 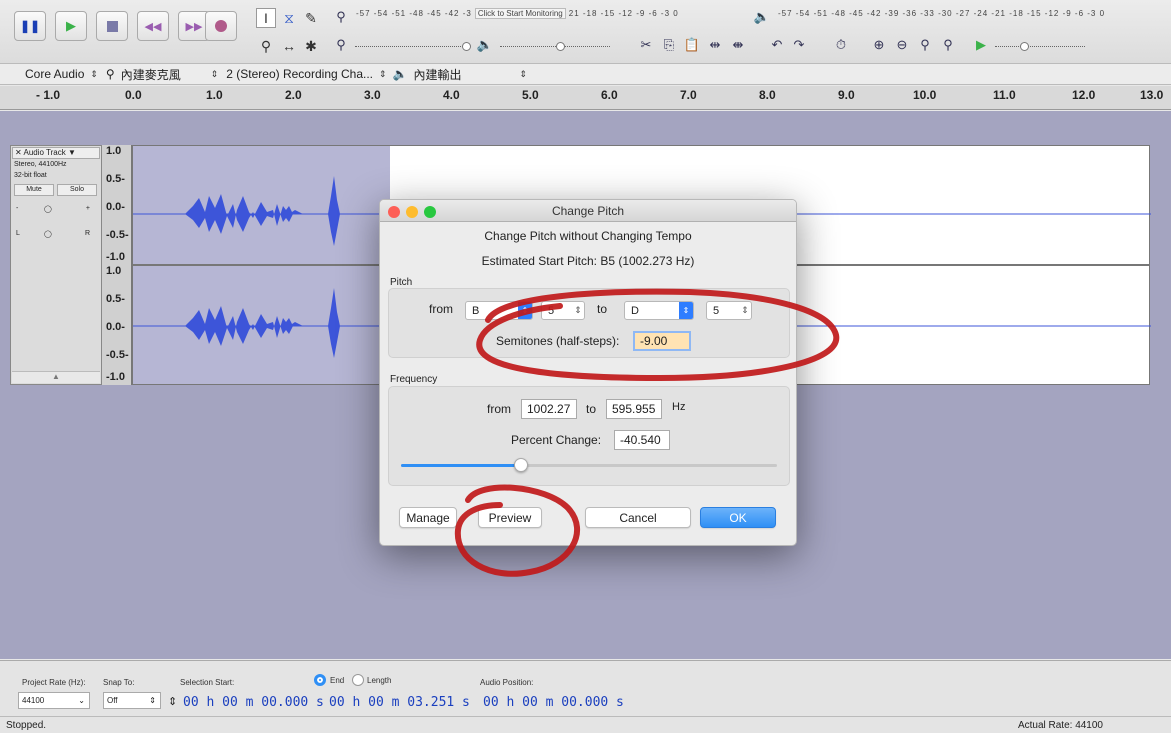 I want to click on mic-volume-slider, so click(x=410, y=46).